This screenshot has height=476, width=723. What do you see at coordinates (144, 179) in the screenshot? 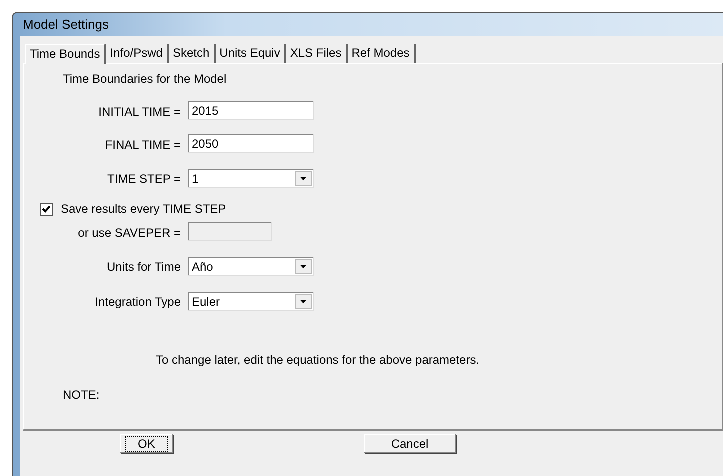
I see `field-label: TIME STEP =` at bounding box center [144, 179].